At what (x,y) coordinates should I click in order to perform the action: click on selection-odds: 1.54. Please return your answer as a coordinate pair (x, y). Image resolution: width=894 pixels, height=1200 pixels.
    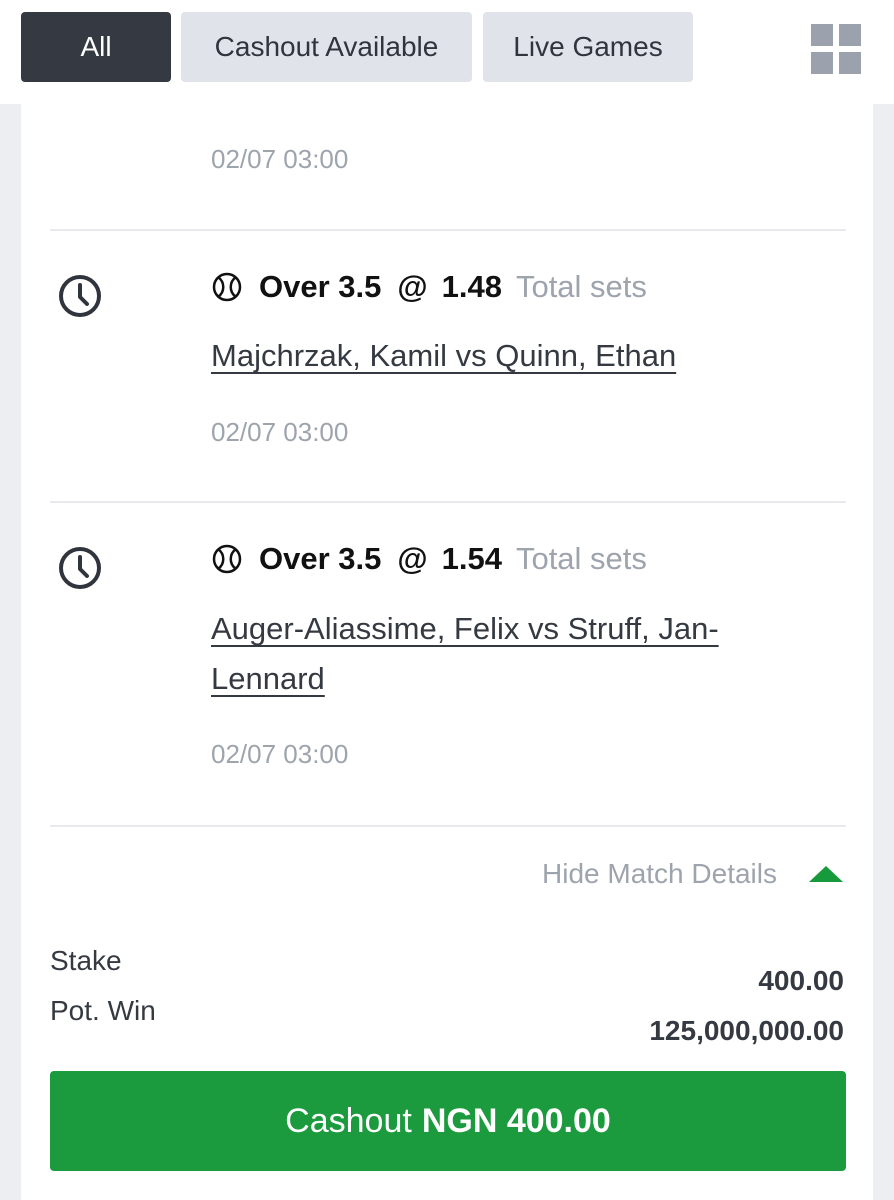
    Looking at the image, I should click on (471, 558).